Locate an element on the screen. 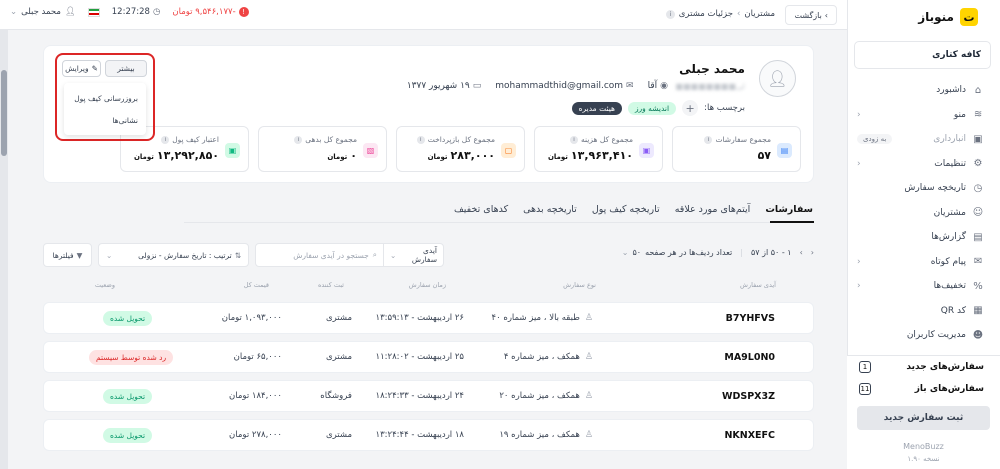 This screenshot has height=469, width=1000. sidebar-item-5: ☺ مشتریان is located at coordinates (923, 213).